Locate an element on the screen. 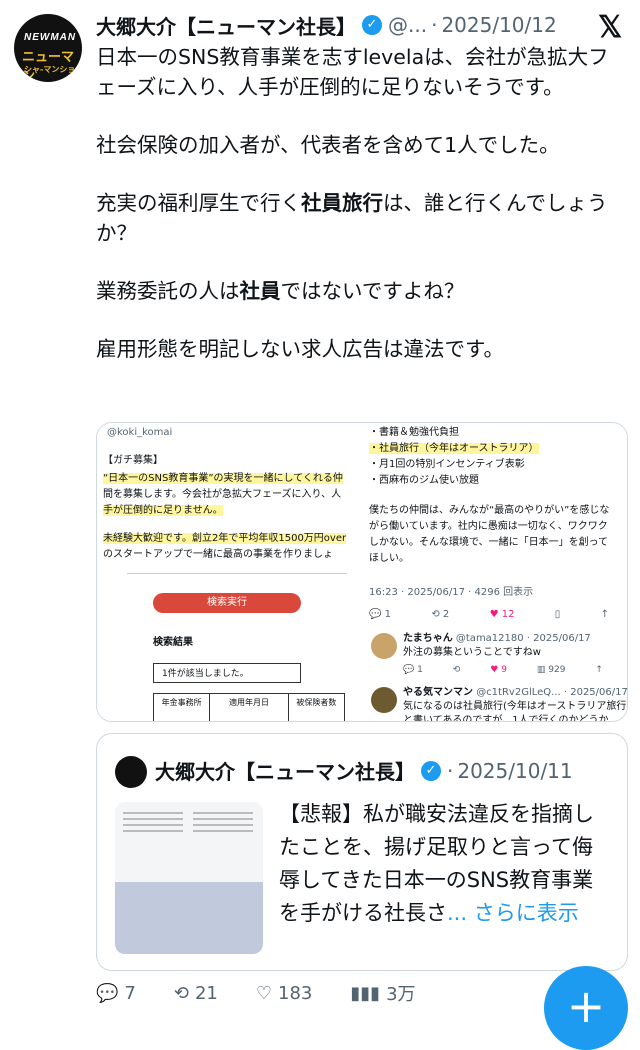  share-icon: ↑ is located at coordinates (604, 614).